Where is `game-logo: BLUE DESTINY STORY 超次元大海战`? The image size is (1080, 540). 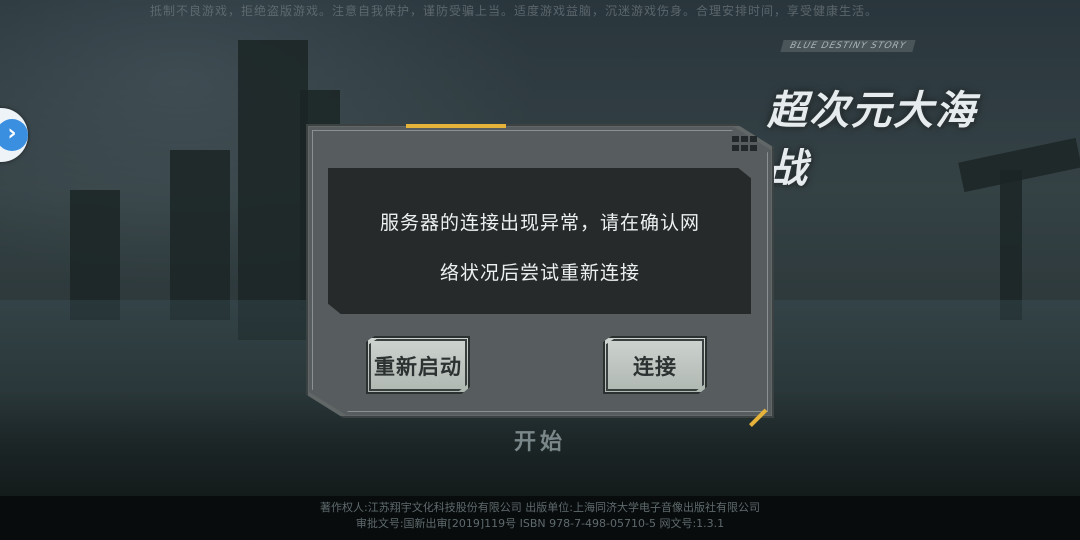
game-logo: BLUE DESTINY STORY 超次元大海战 is located at coordinates (877, 116).